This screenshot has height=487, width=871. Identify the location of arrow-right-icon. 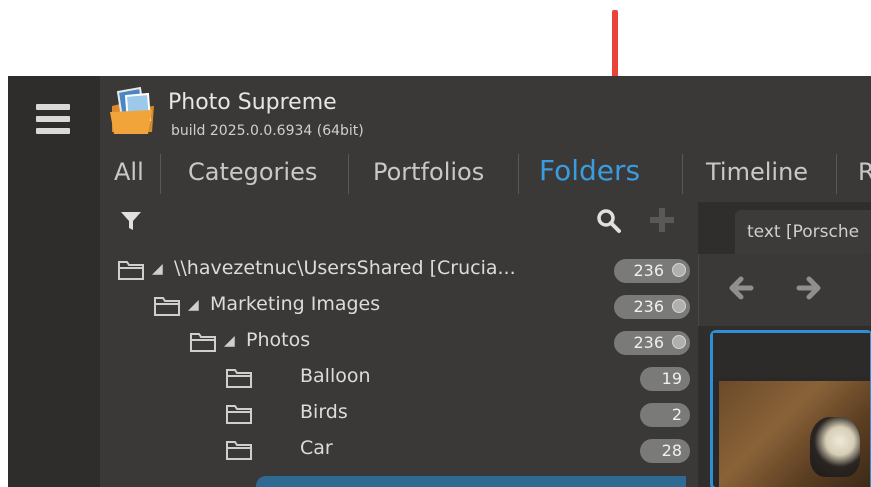
(809, 288).